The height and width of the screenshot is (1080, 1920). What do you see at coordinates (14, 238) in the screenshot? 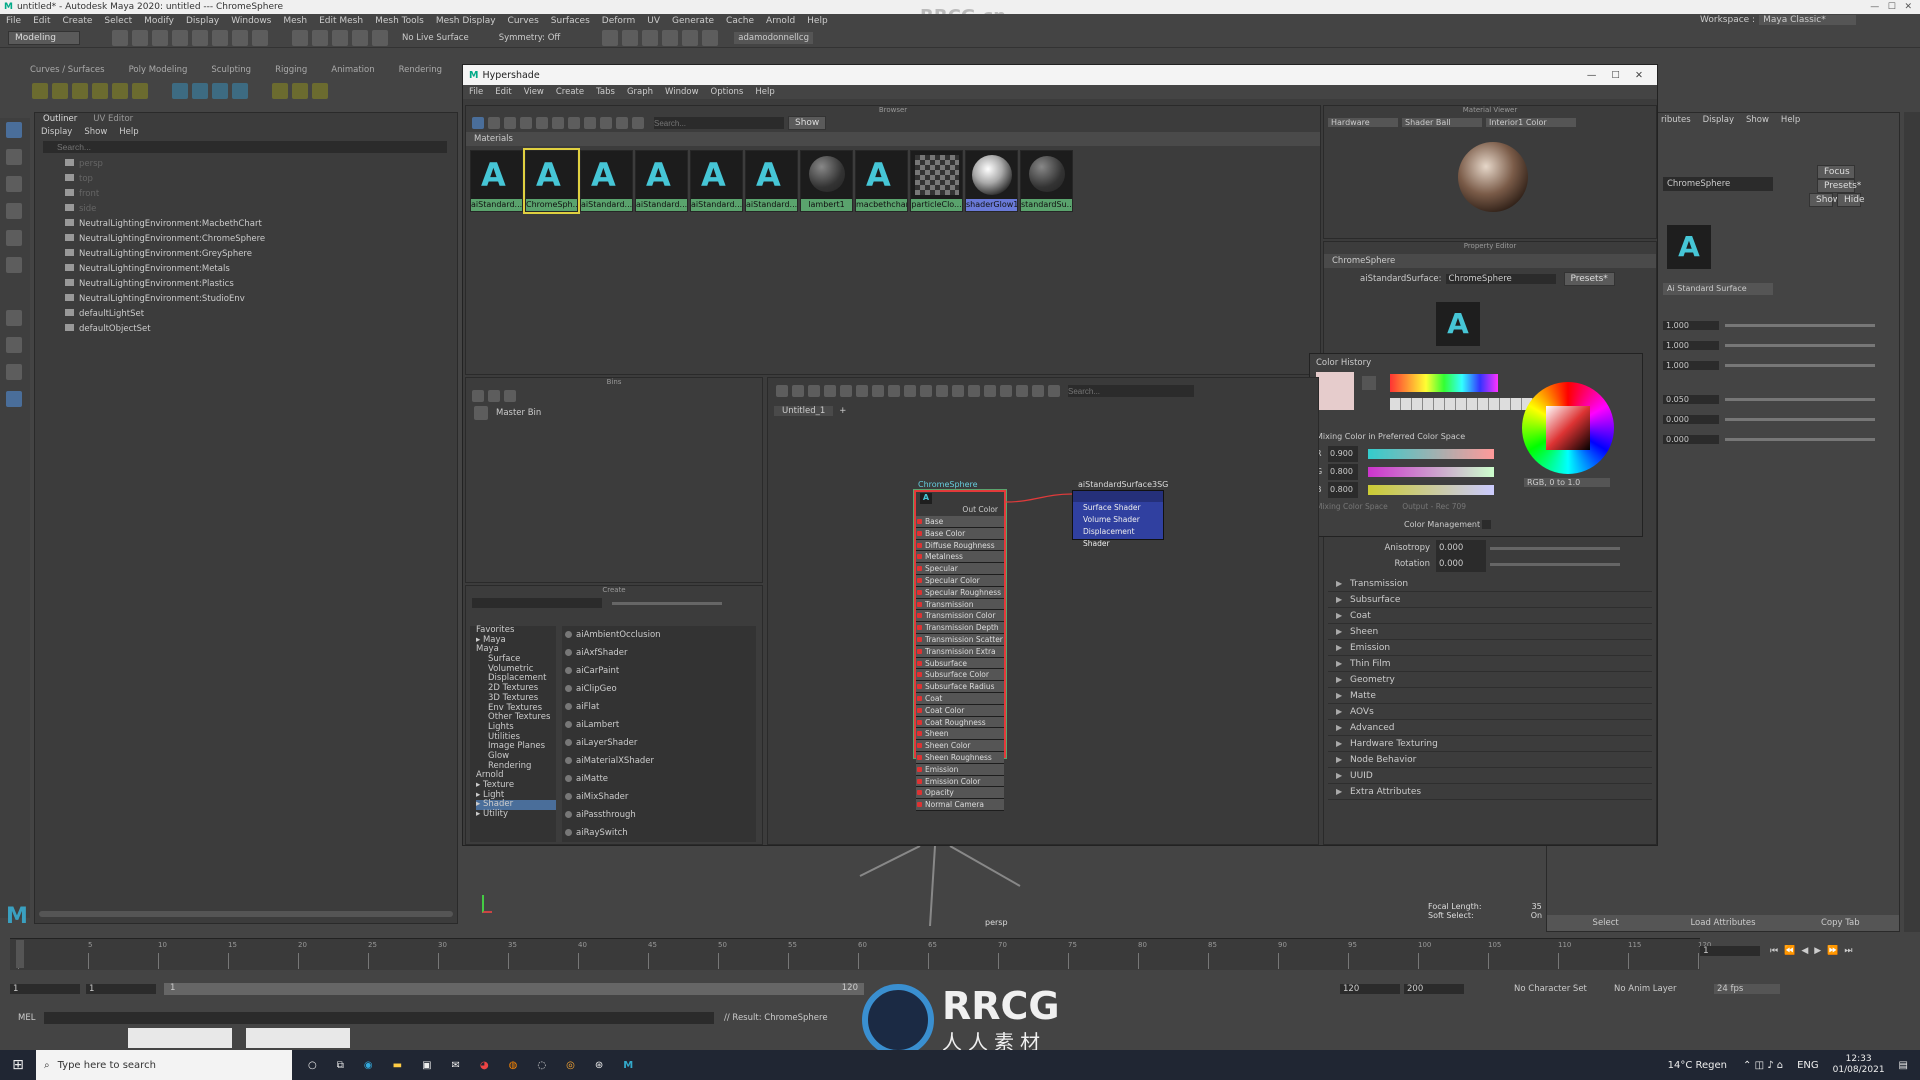
I see `rotate-tool-icon` at bounding box center [14, 238].